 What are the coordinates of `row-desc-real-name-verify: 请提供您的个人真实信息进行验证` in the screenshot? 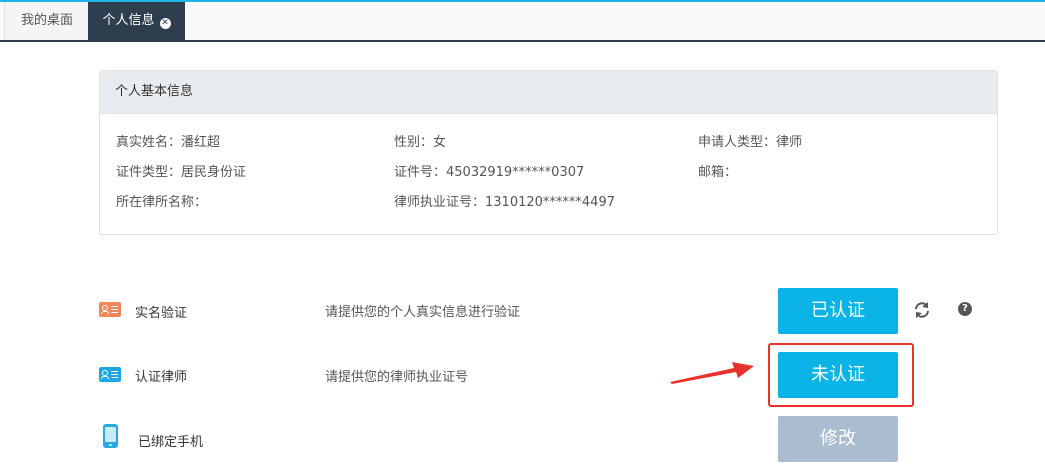 It's located at (423, 312).